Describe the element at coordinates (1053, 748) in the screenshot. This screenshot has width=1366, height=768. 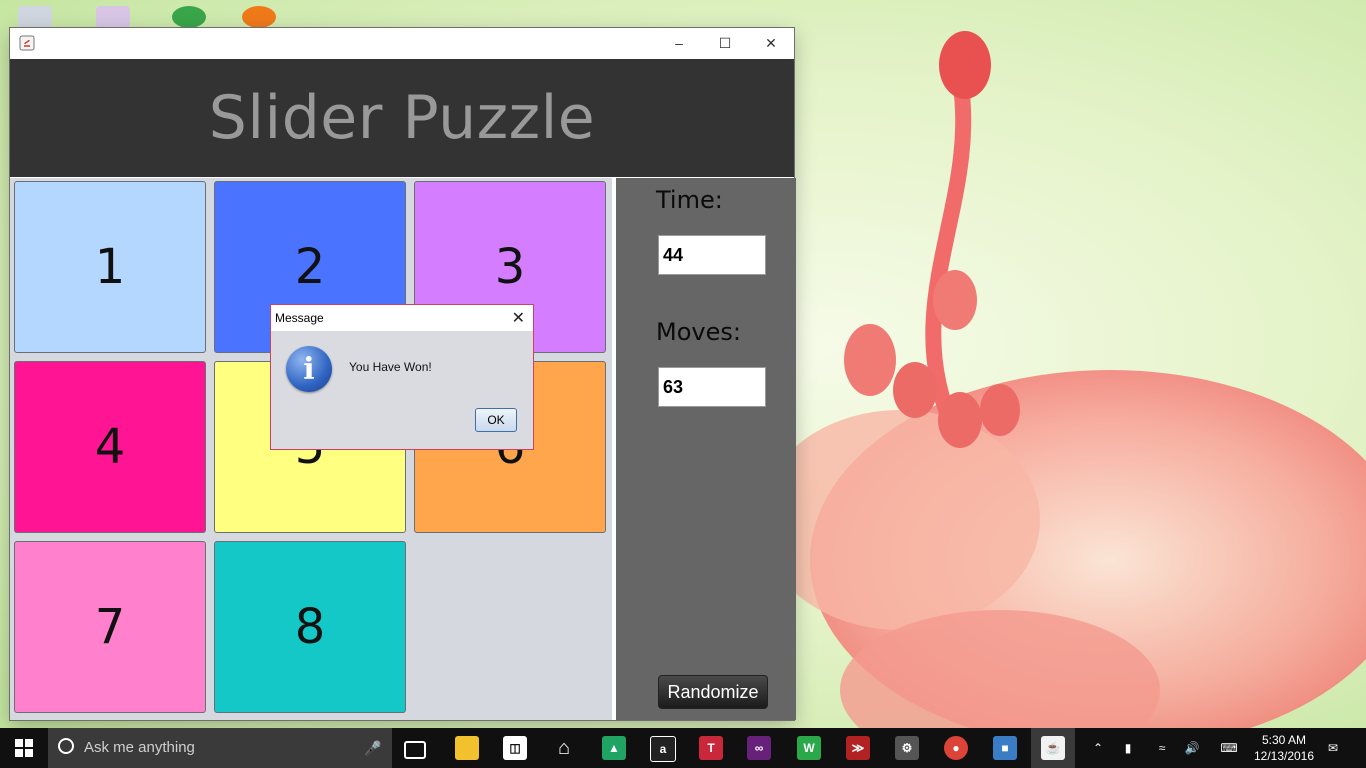
I see `java-icon: ☕` at that location.